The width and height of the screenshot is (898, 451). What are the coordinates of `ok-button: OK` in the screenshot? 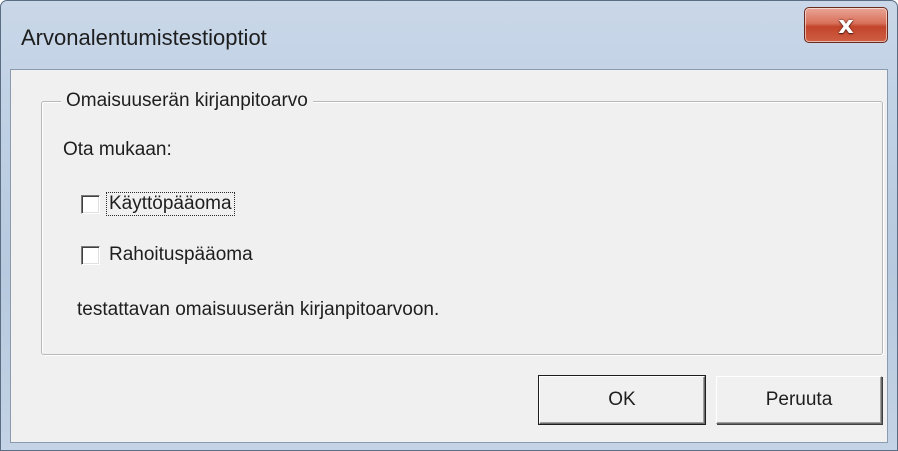 It's located at (622, 400).